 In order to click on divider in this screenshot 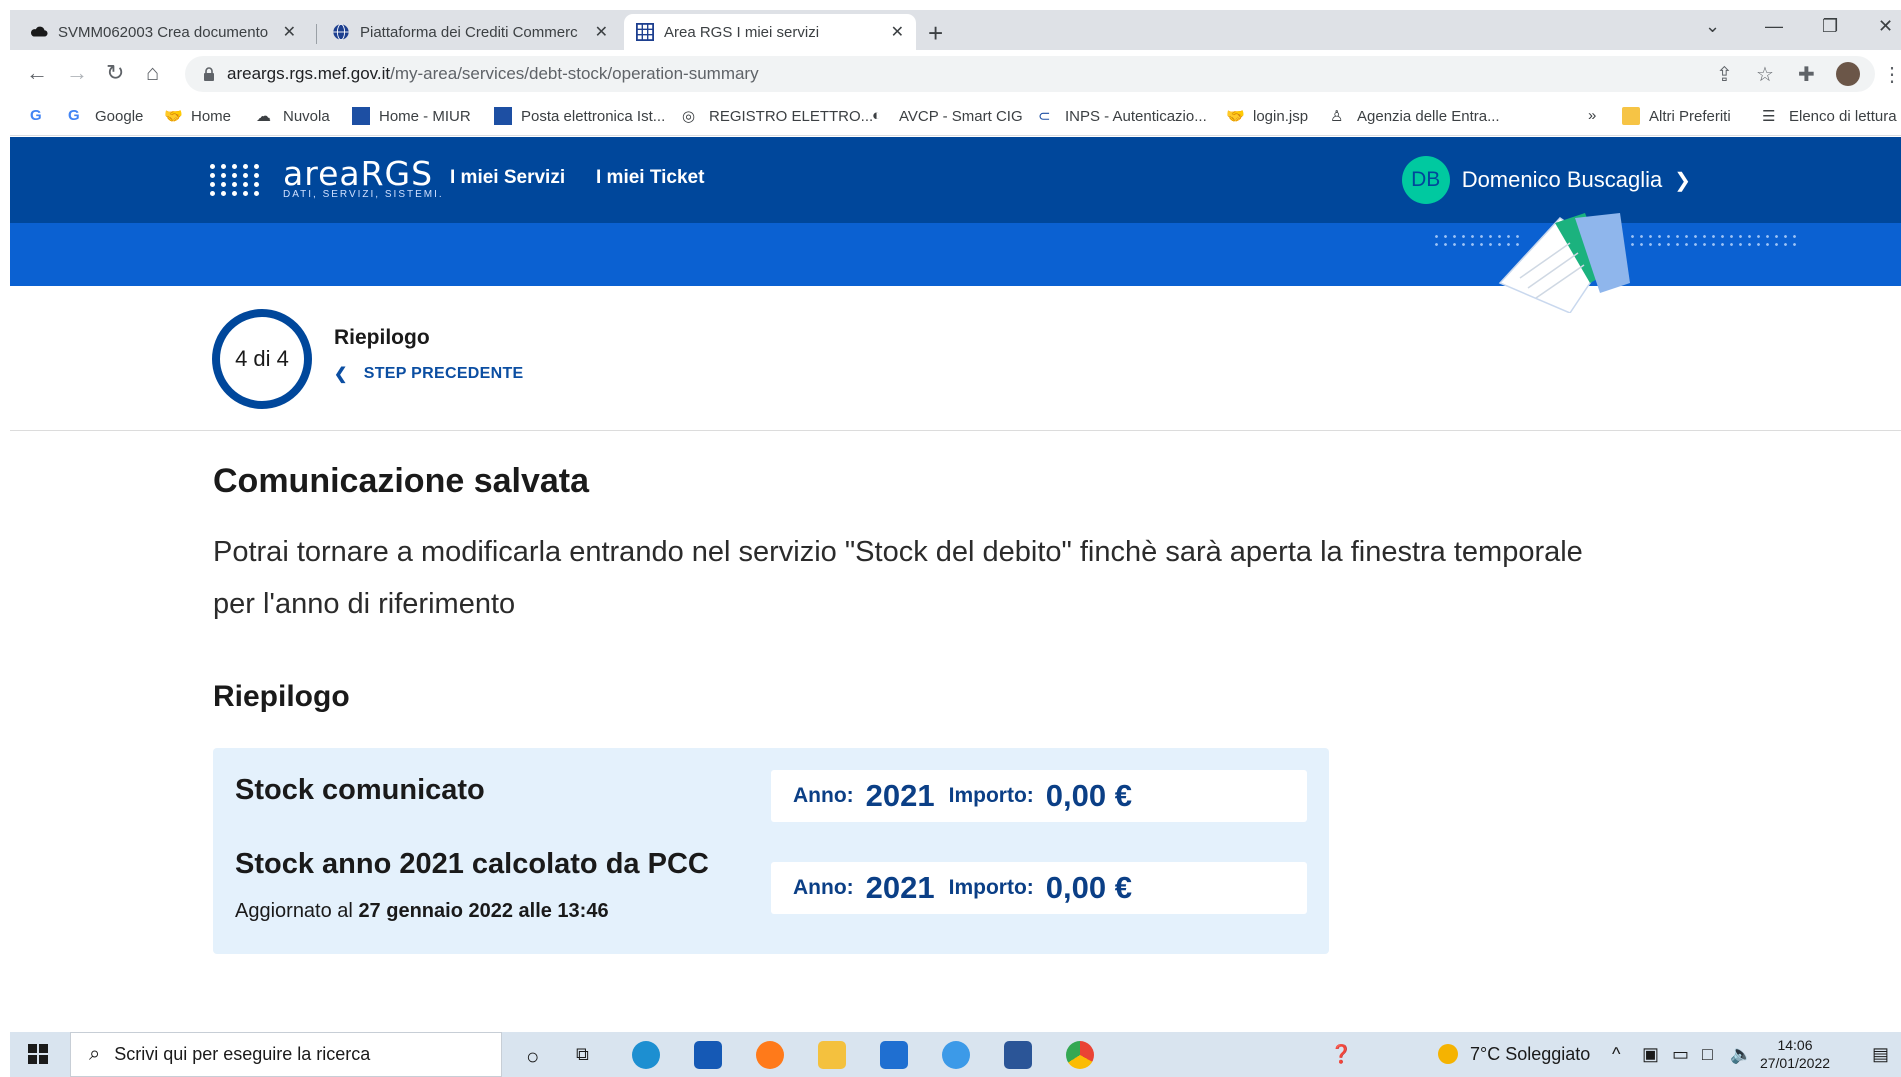, I will do `click(955, 430)`.